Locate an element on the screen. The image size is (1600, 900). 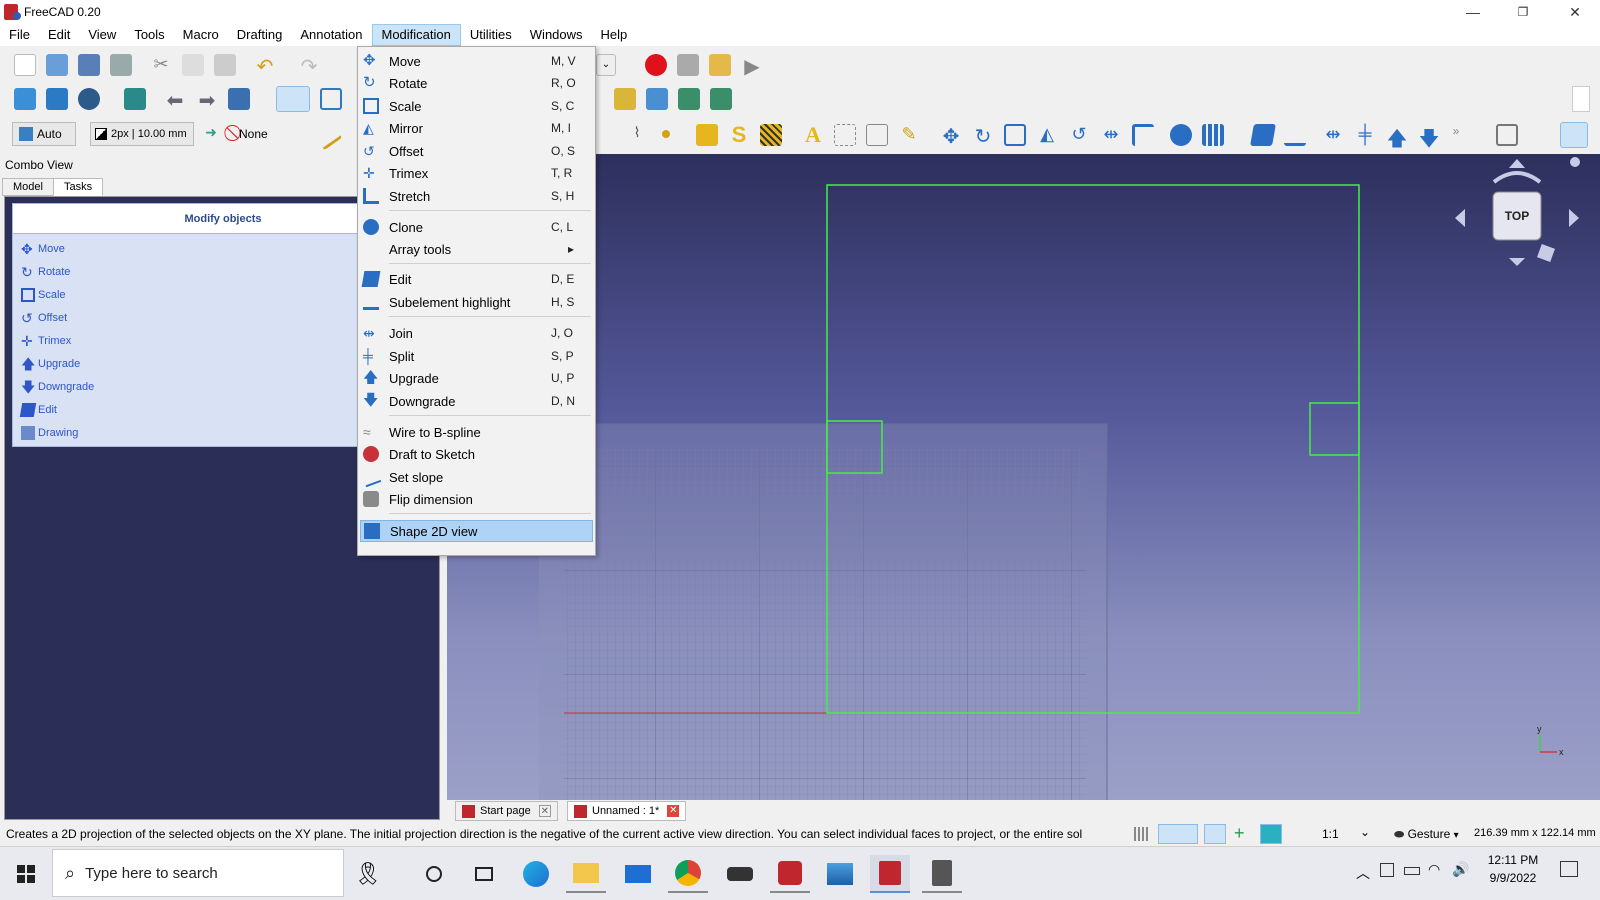
snap-none-button: ⃠ None is located at coordinates (262, 134).